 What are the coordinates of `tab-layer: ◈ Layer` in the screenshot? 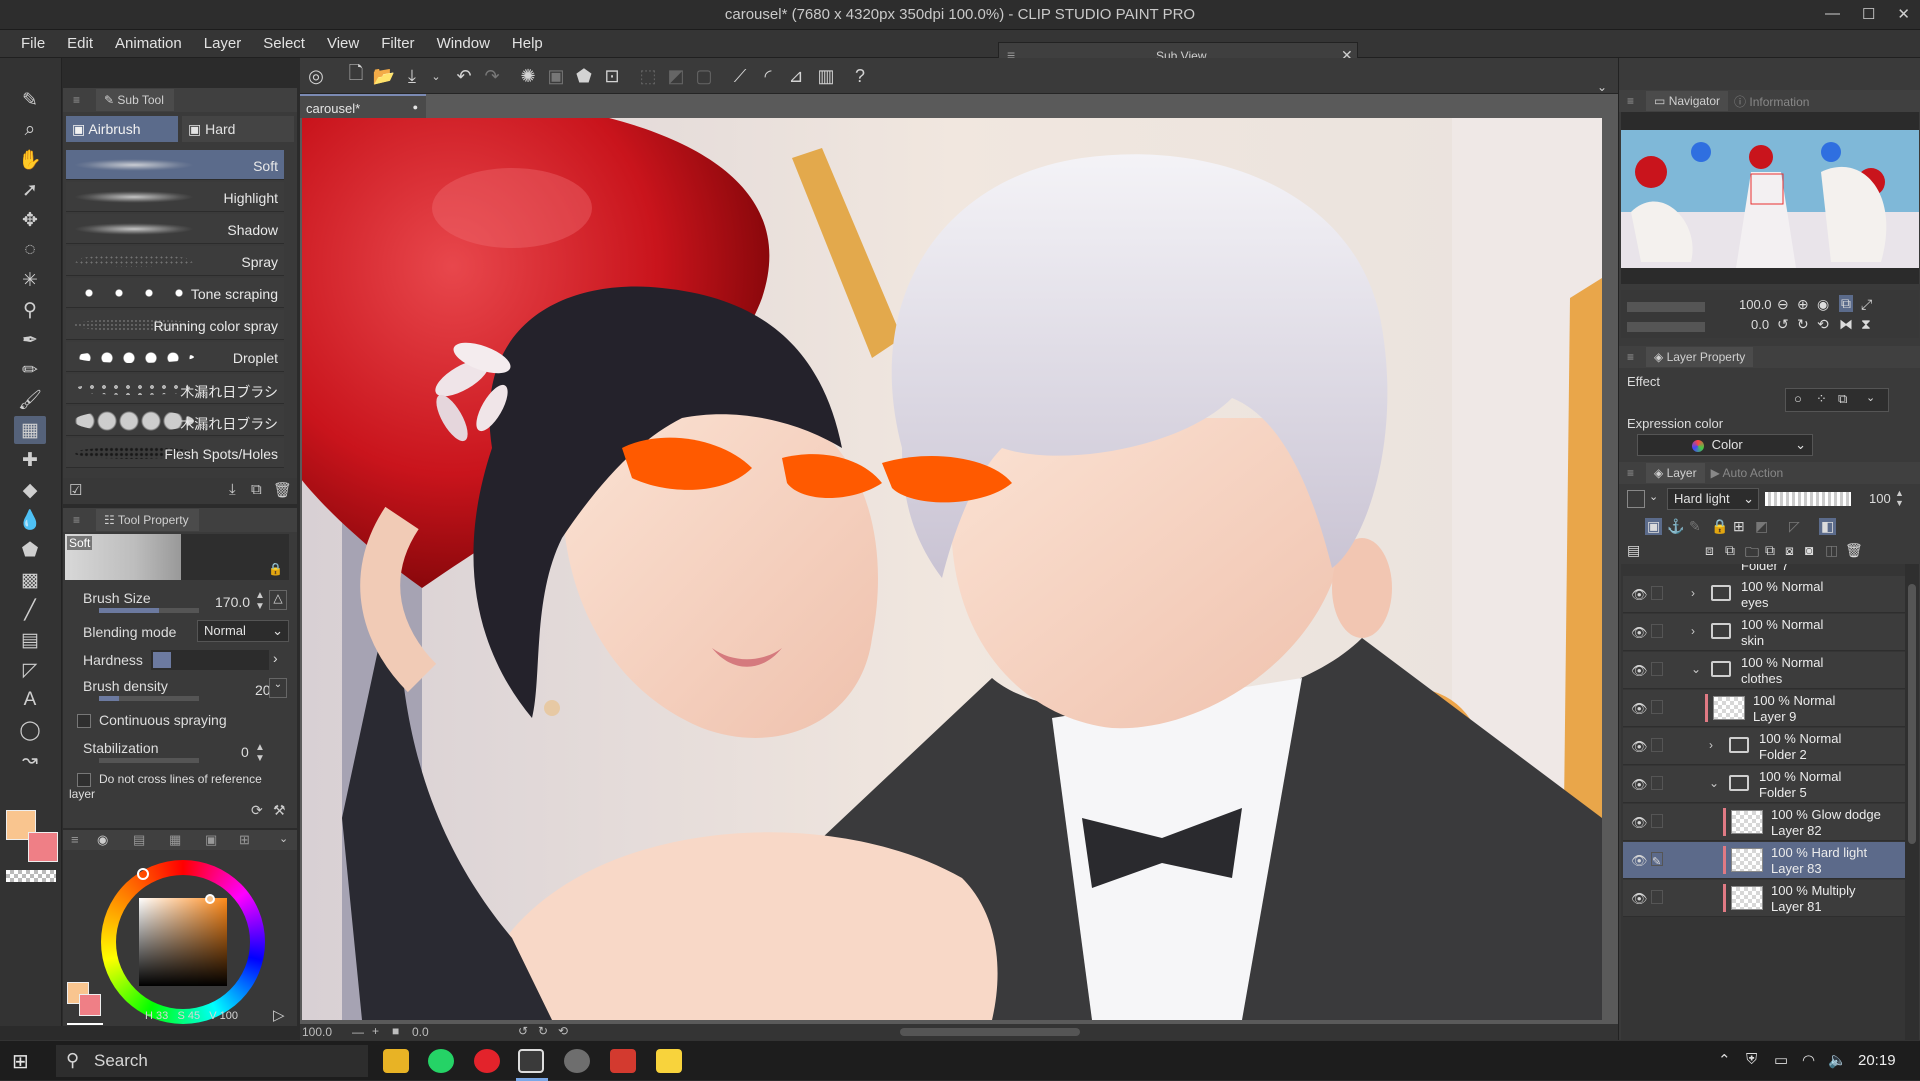 It's located at (1675, 473).